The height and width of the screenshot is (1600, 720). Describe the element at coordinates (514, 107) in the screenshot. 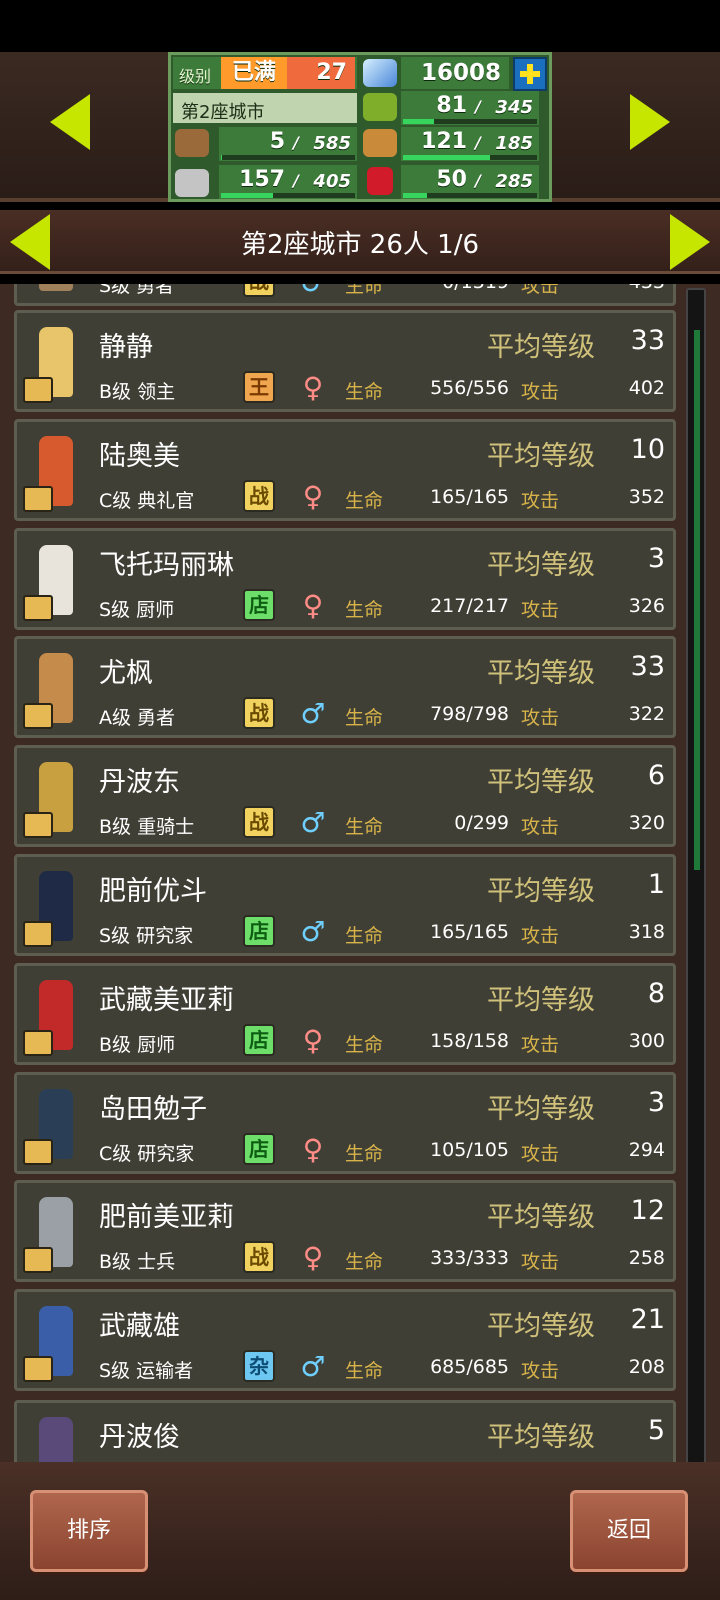

I see `grass-max: 345` at that location.